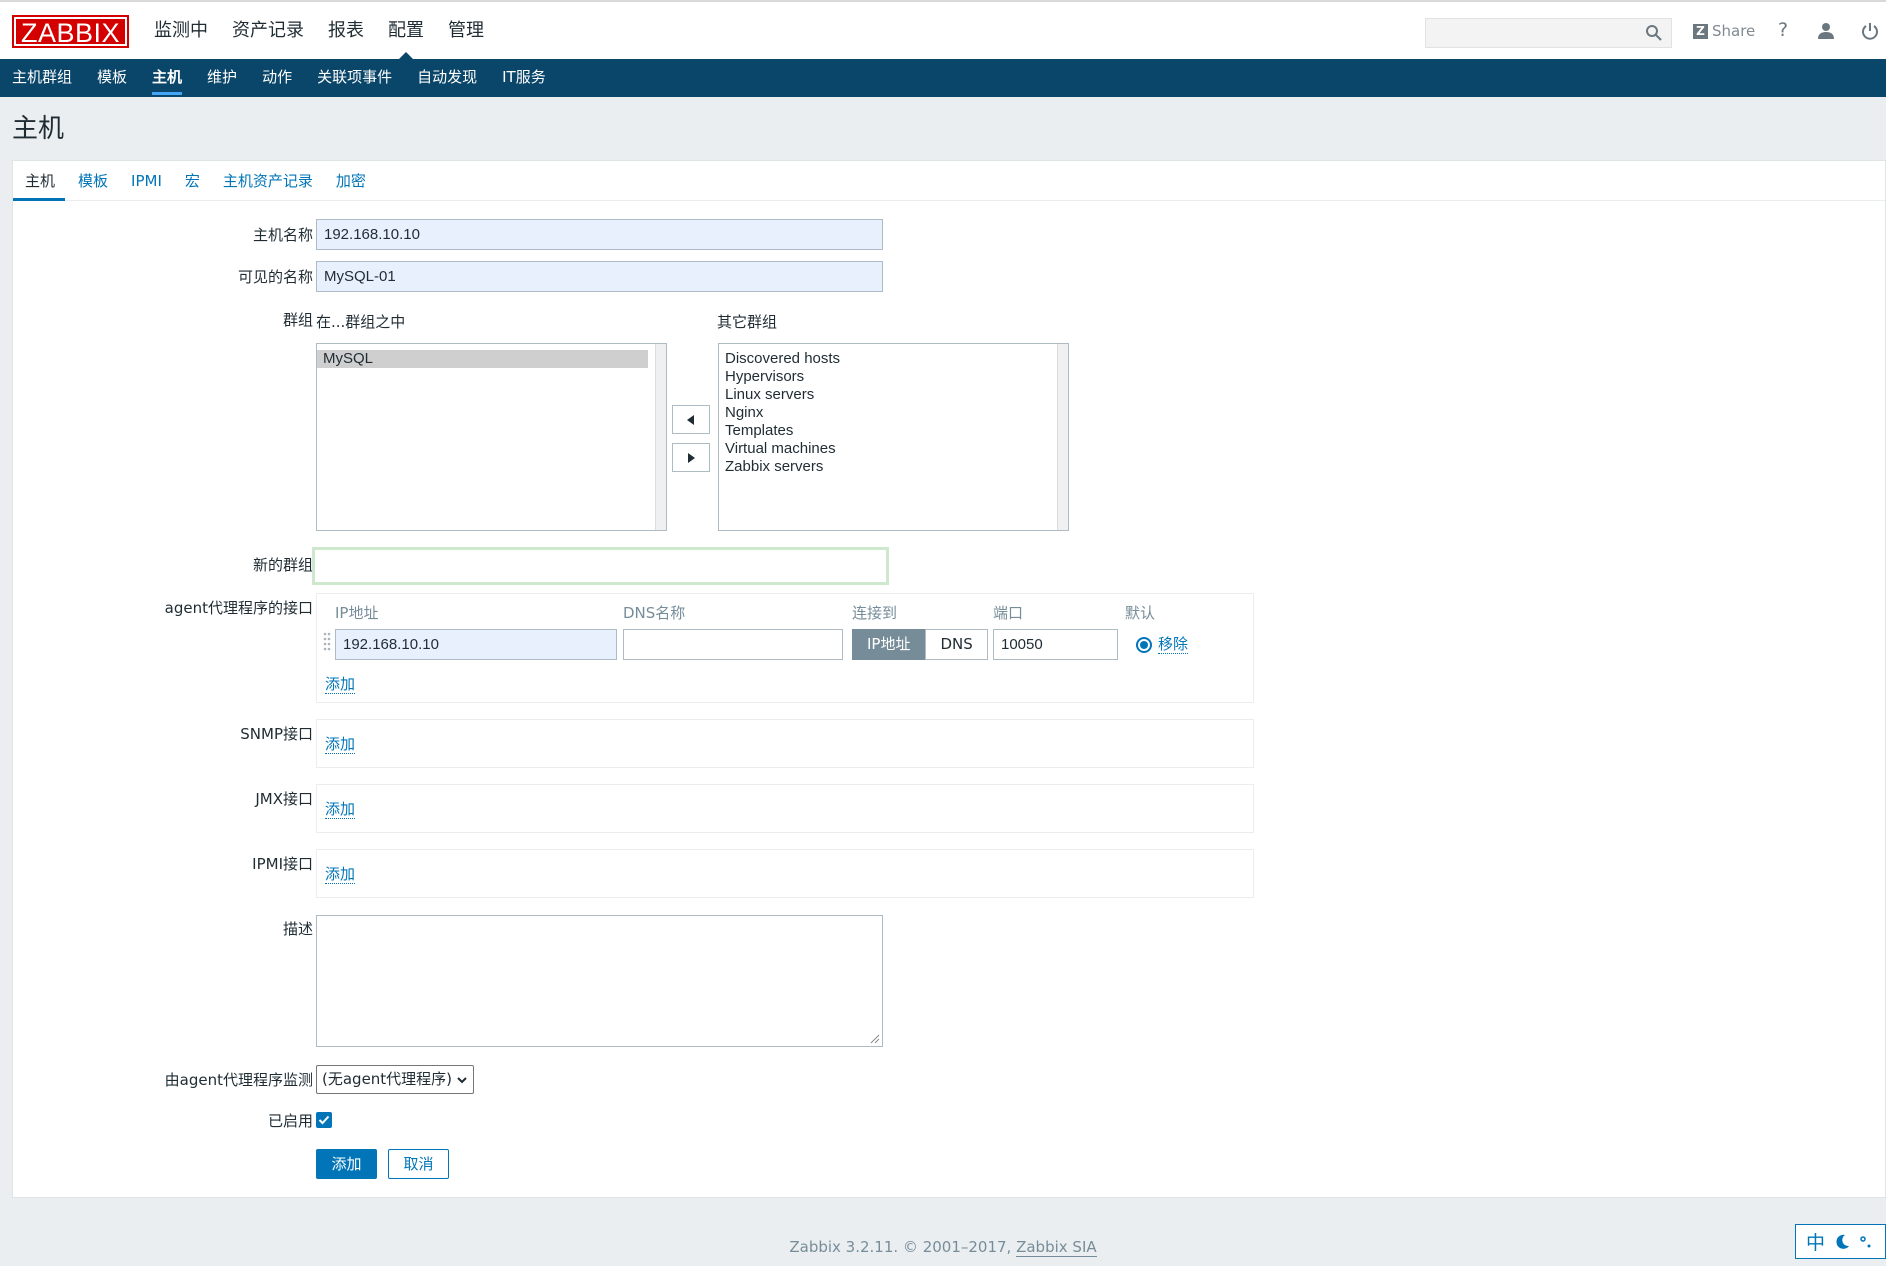 The image size is (1886, 1266). What do you see at coordinates (956, 644) in the screenshot?
I see `connect-dns-option: DNS` at bounding box center [956, 644].